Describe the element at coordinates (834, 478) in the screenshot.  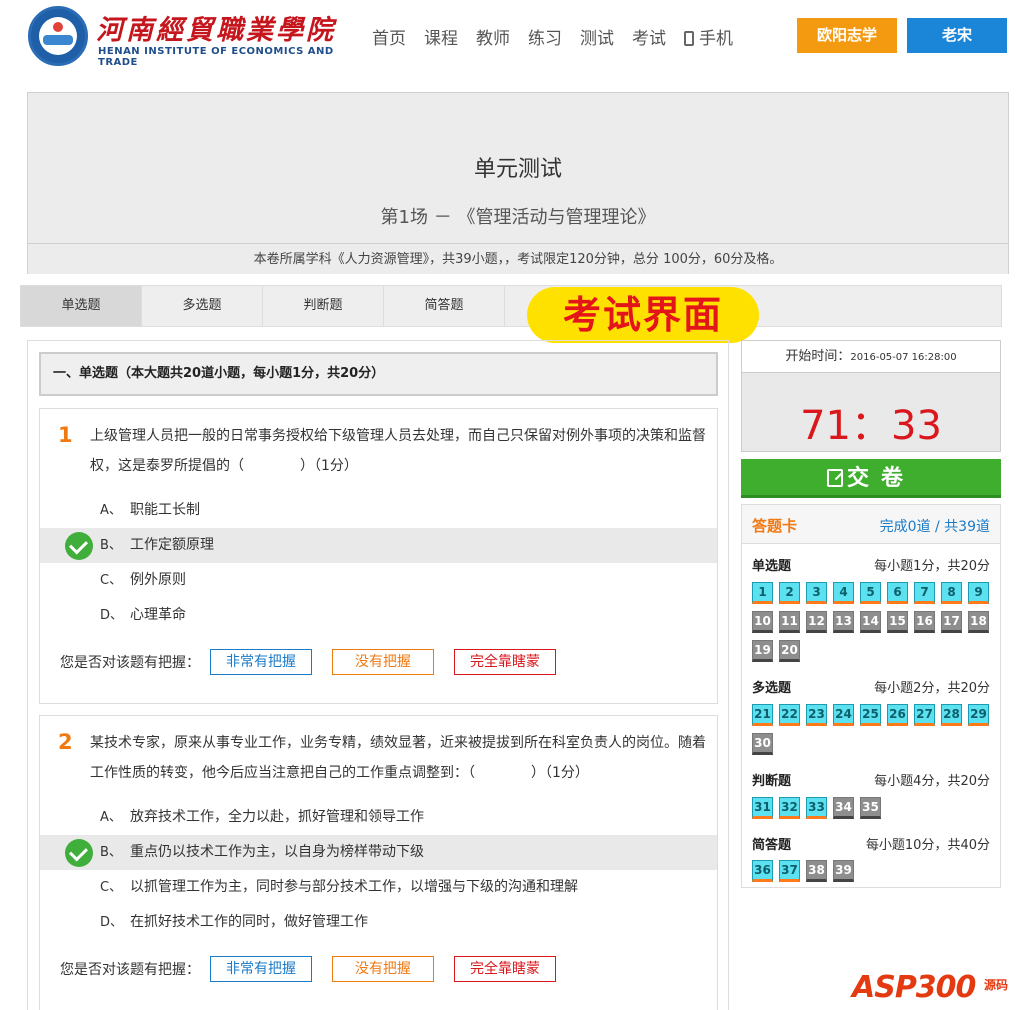
I see `edit-icon` at that location.